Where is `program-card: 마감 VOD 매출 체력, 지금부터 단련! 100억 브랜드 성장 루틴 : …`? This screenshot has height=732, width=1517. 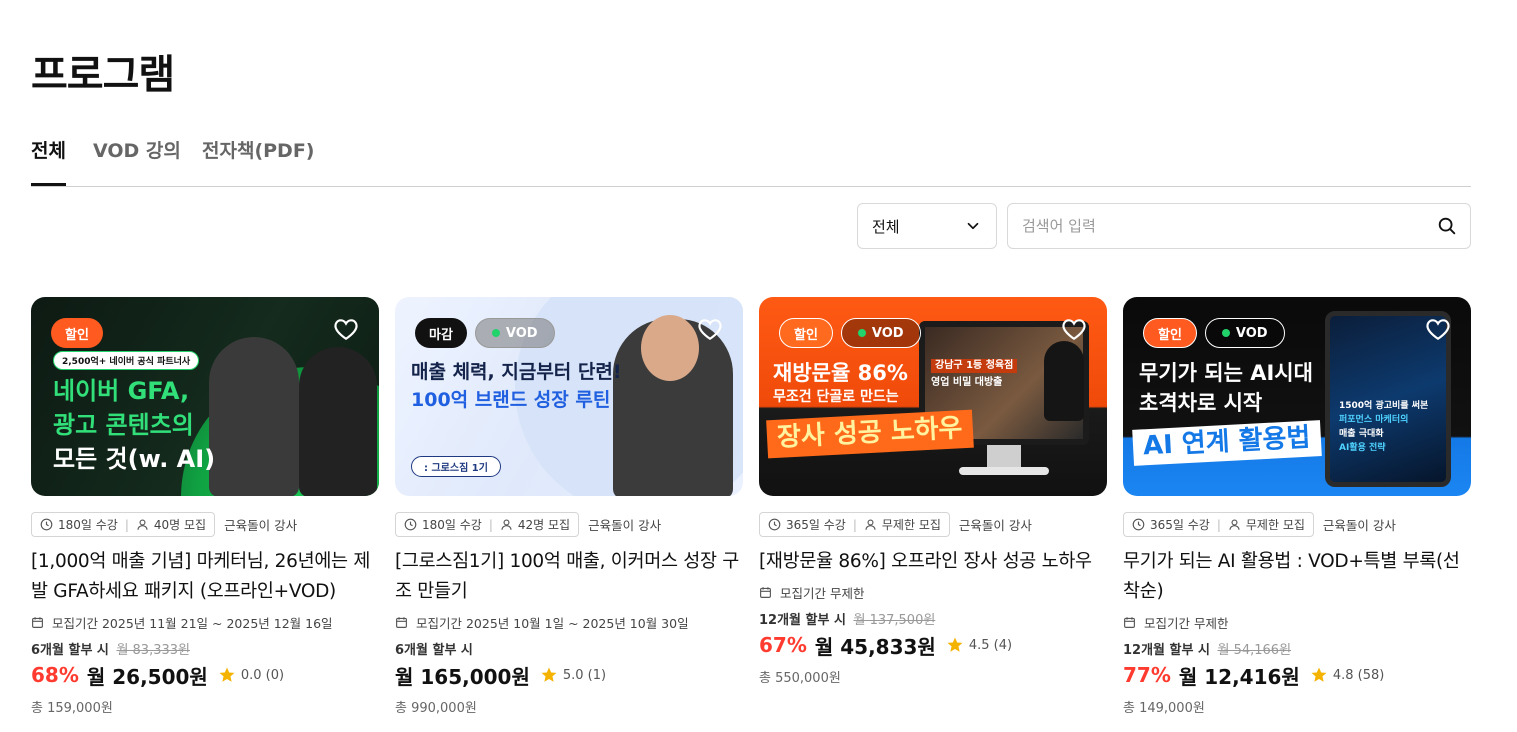 program-card: 마감 VOD 매출 체력, 지금부터 단련! 100억 브랜드 성장 루틴 : … is located at coordinates (569, 506).